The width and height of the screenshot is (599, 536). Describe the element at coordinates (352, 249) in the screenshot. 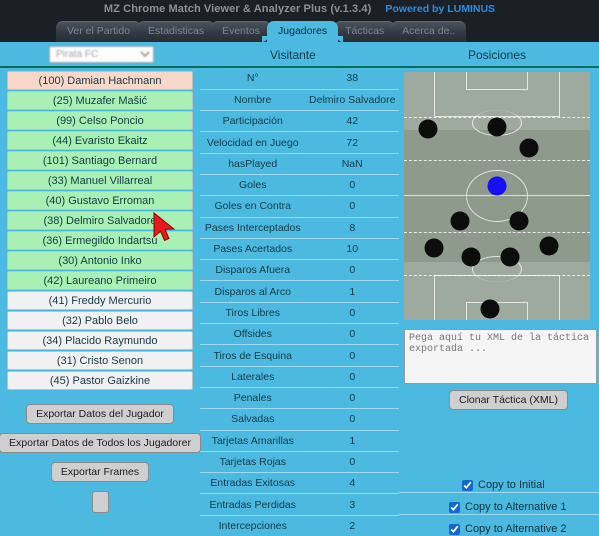

I see `stat-value: 10` at that location.